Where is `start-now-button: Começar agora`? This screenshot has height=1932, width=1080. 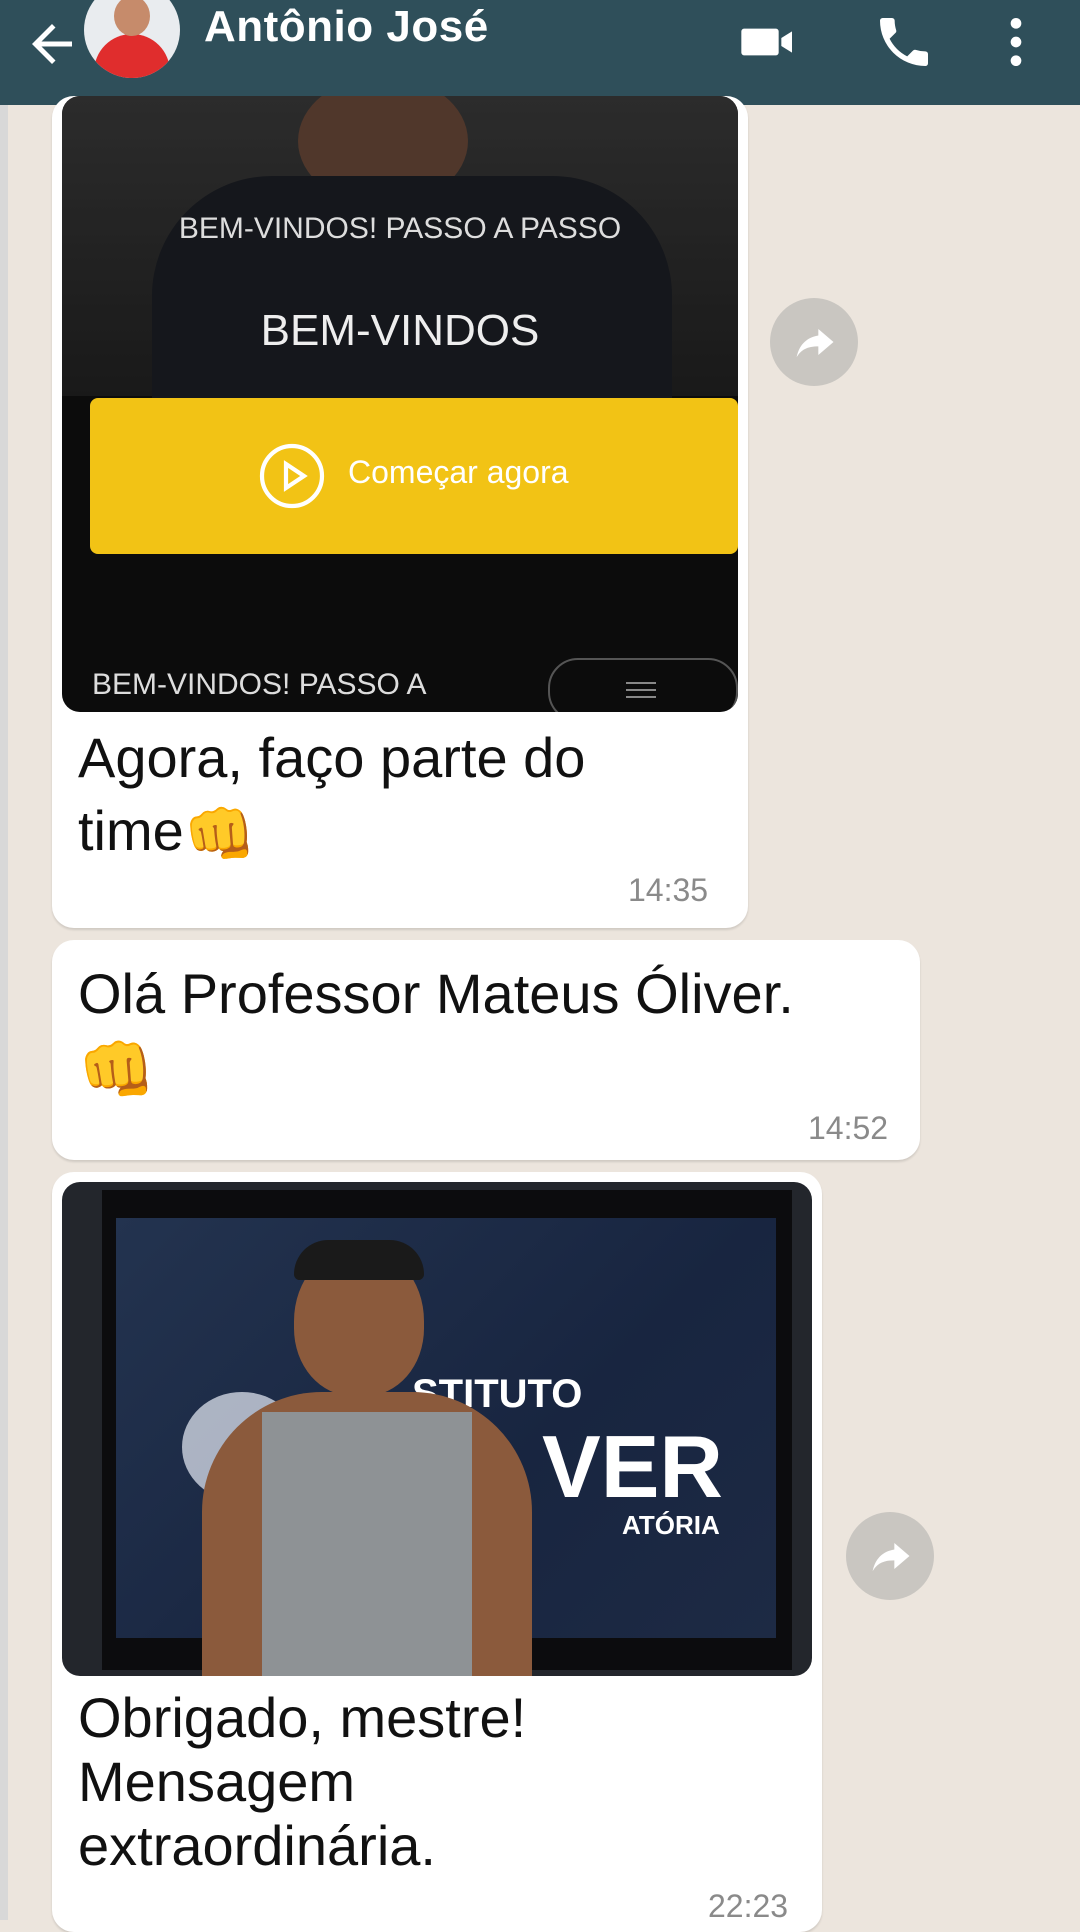 start-now-button: Começar agora is located at coordinates (414, 476).